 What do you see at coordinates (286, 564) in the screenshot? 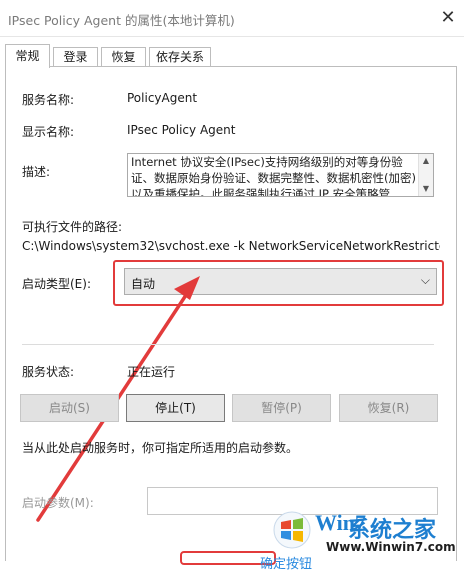
I see `ok-button-partial-text: 确定按钮` at bounding box center [286, 564].